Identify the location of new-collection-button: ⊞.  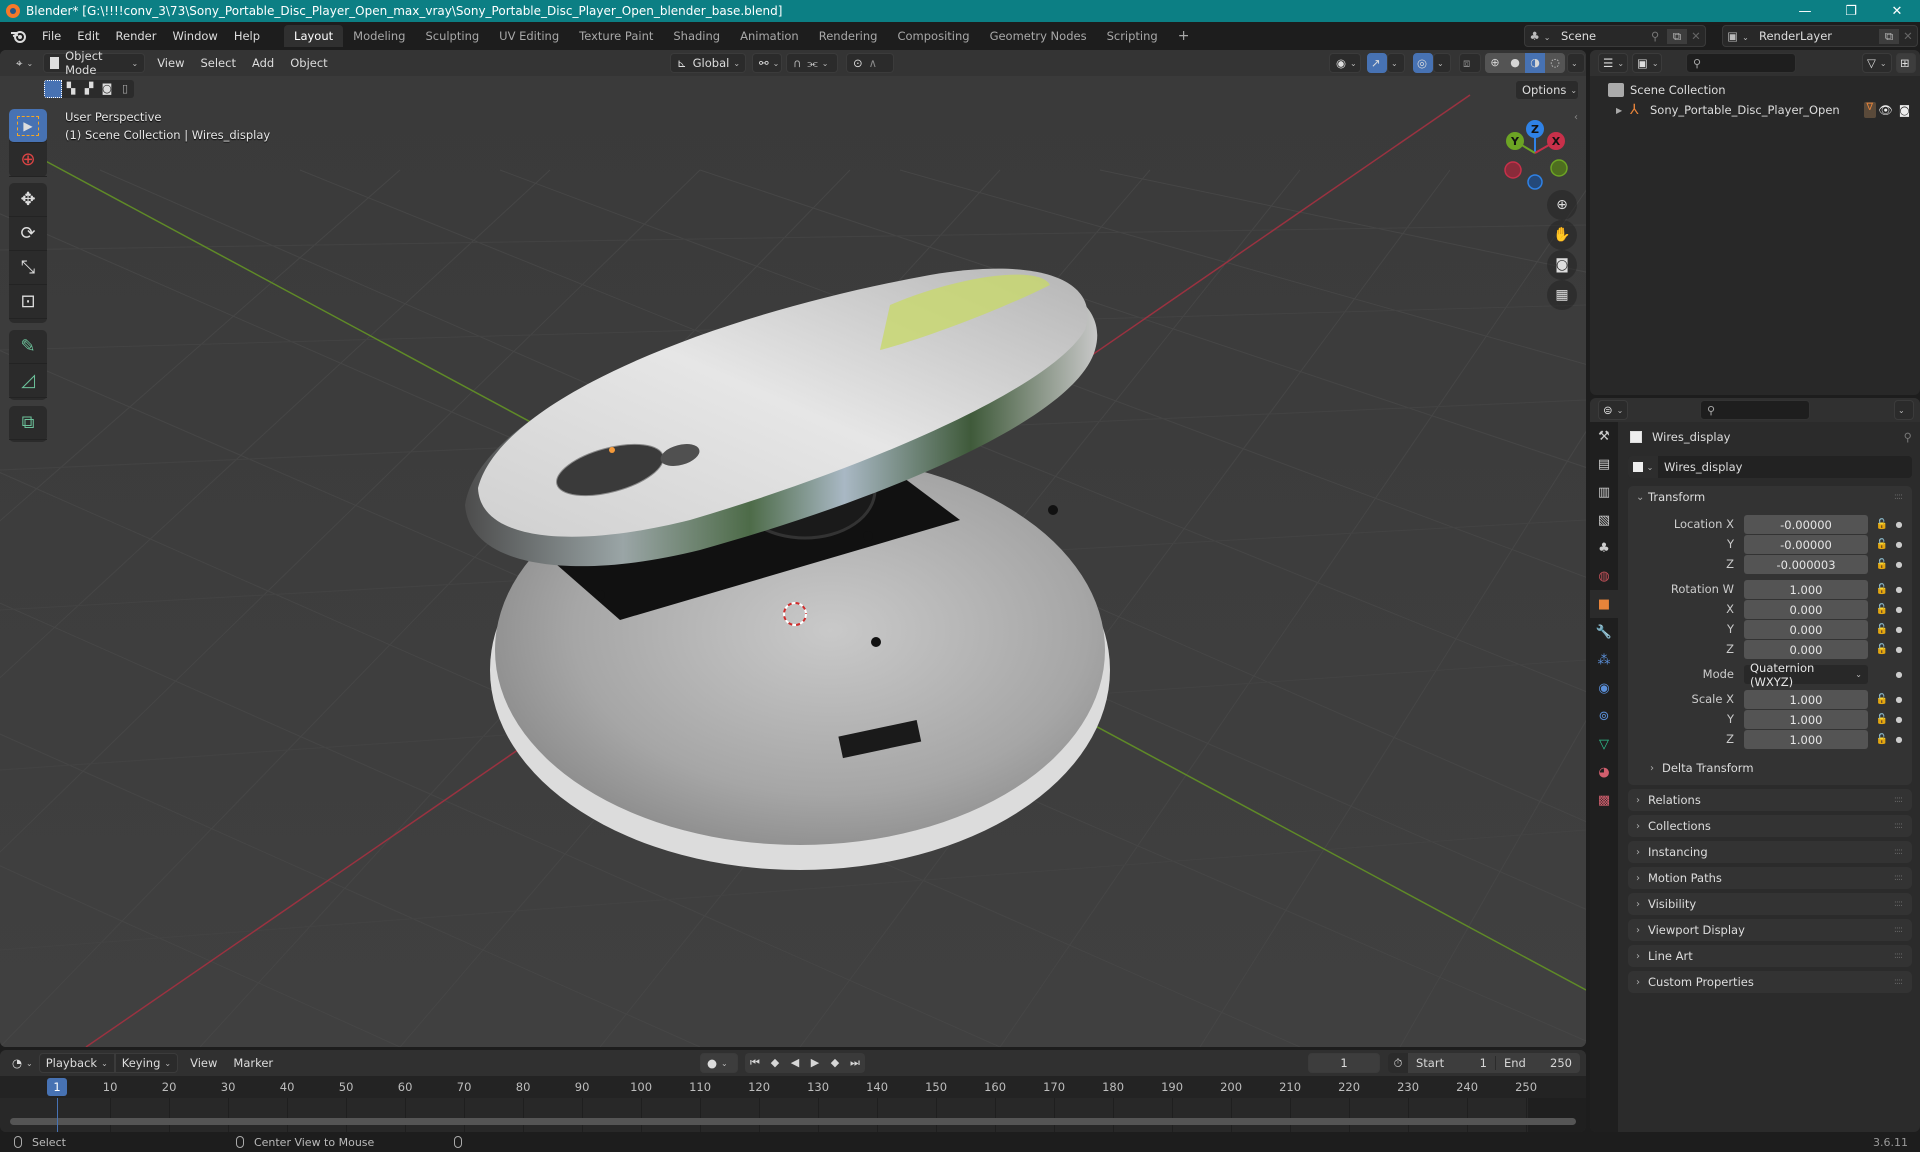
(1906, 63).